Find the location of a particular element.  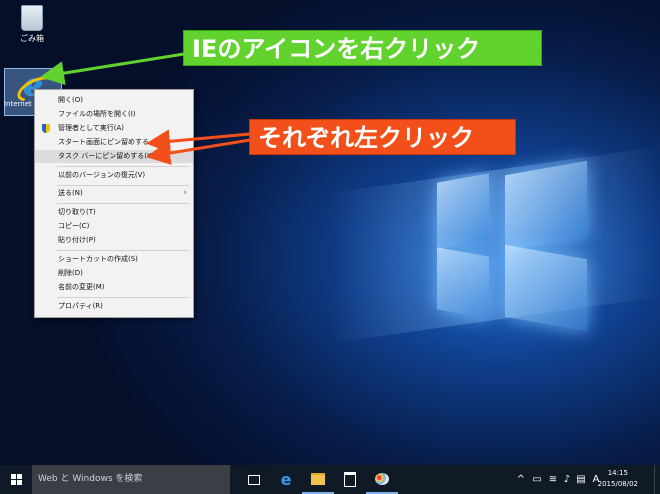

callout-arrows is located at coordinates (145, 108).